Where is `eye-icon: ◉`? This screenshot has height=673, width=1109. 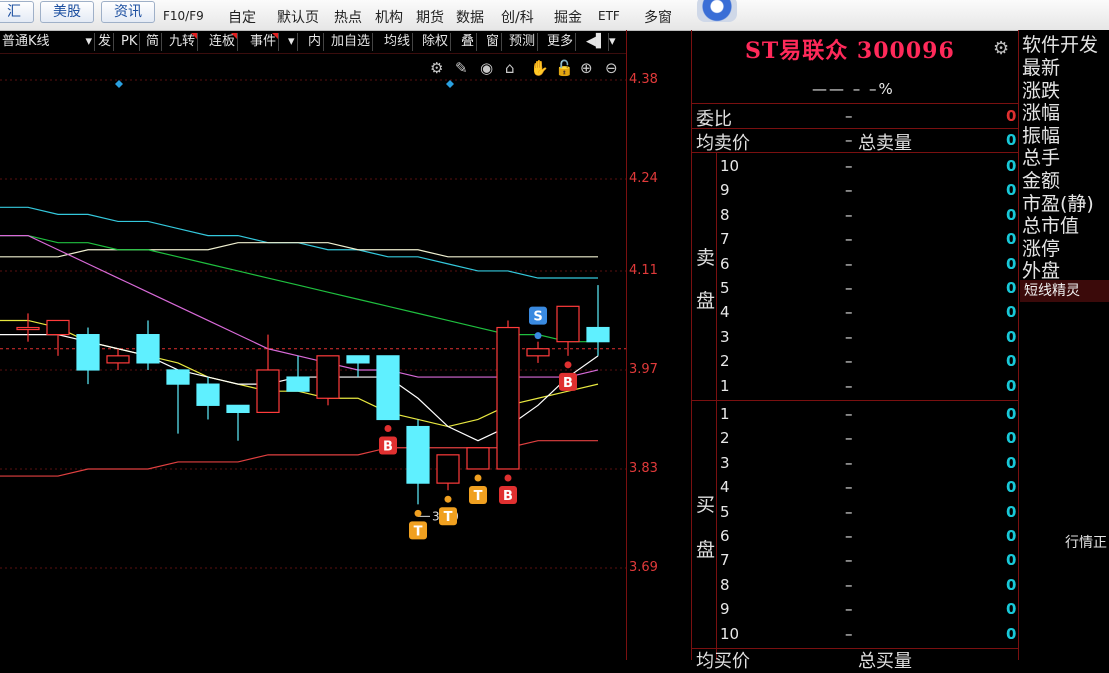 eye-icon: ◉ is located at coordinates (486, 68).